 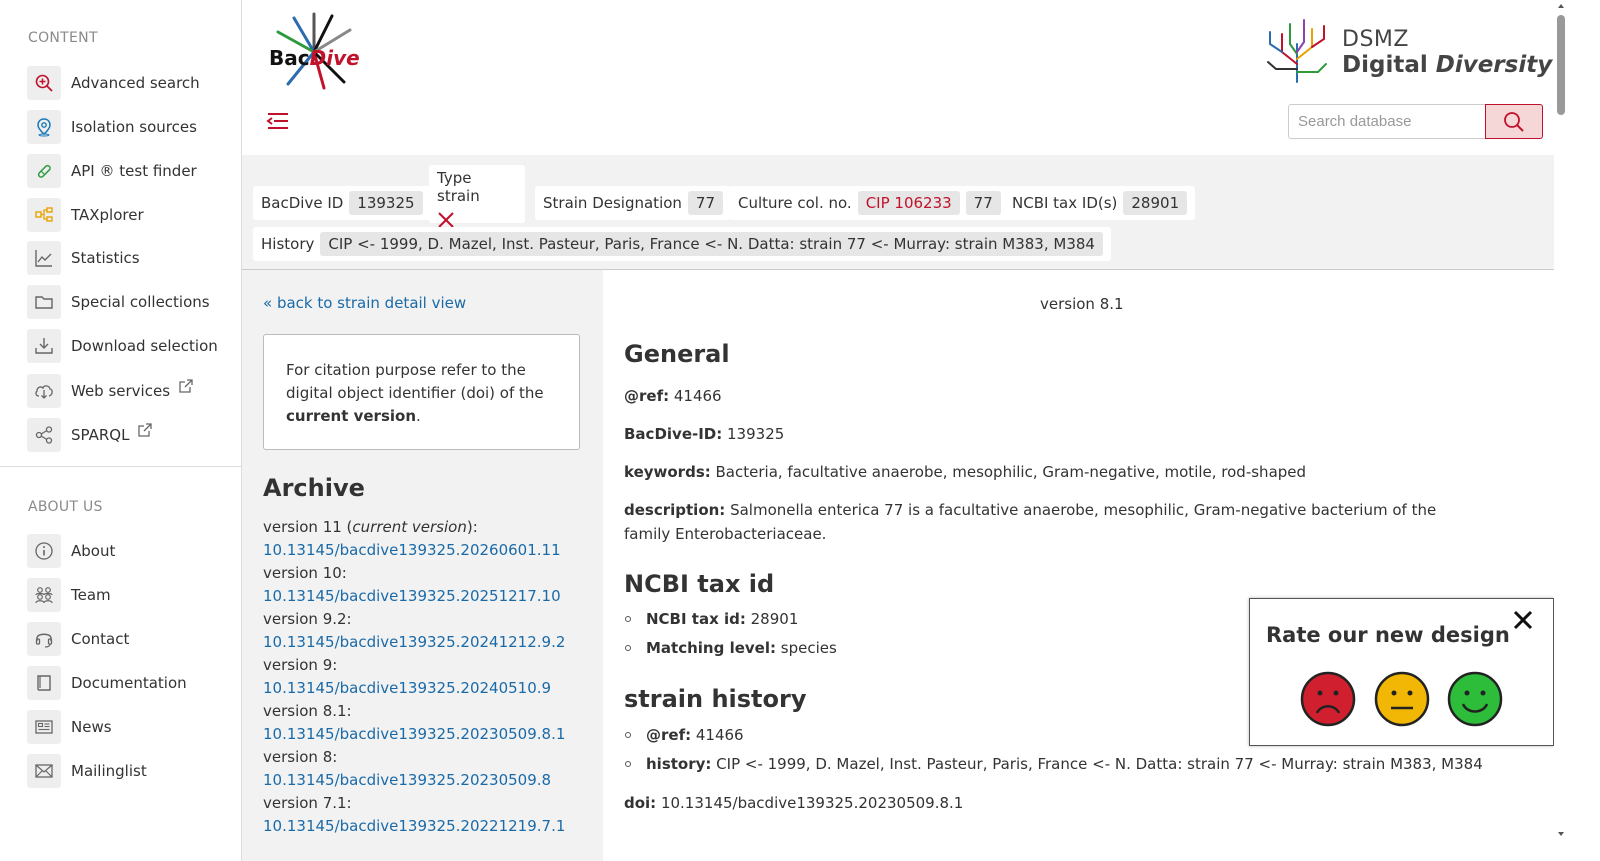 What do you see at coordinates (677, 354) in the screenshot?
I see `general-heading: General` at bounding box center [677, 354].